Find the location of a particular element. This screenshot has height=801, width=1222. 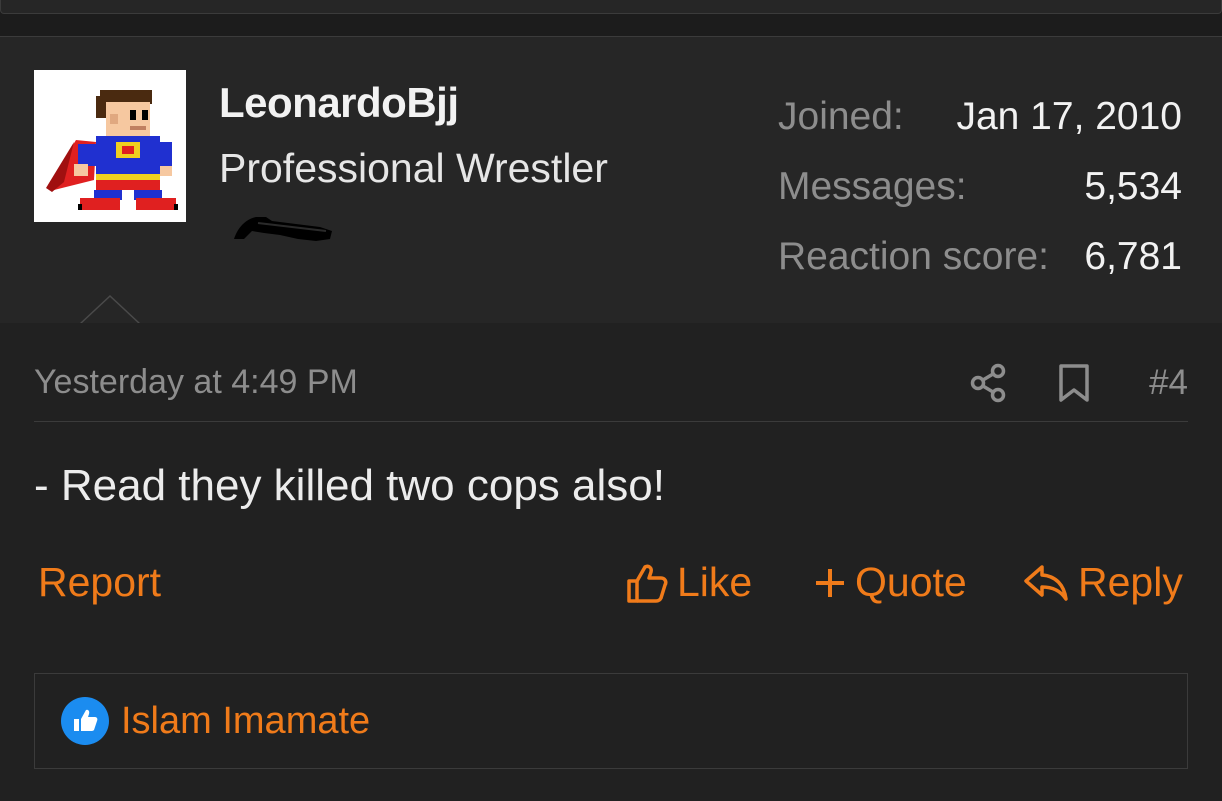

like-button: Like is located at coordinates (688, 582).